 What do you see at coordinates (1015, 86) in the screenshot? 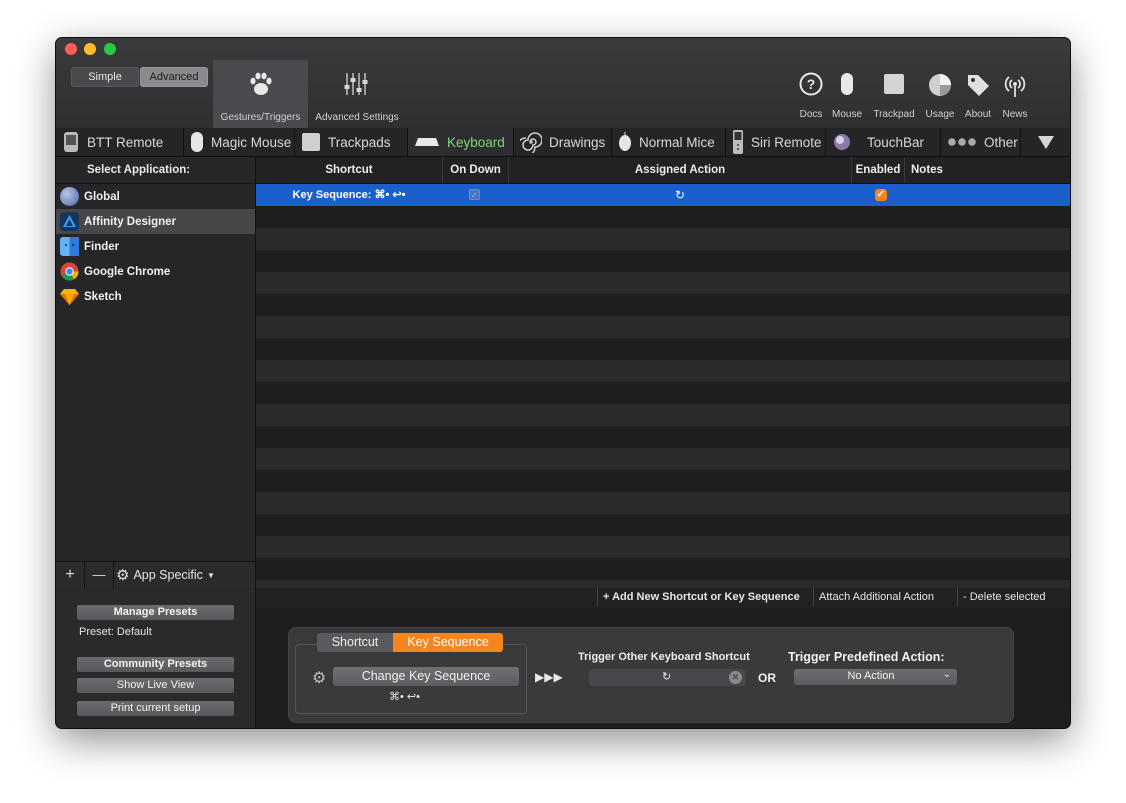
I see `antenna-icon` at bounding box center [1015, 86].